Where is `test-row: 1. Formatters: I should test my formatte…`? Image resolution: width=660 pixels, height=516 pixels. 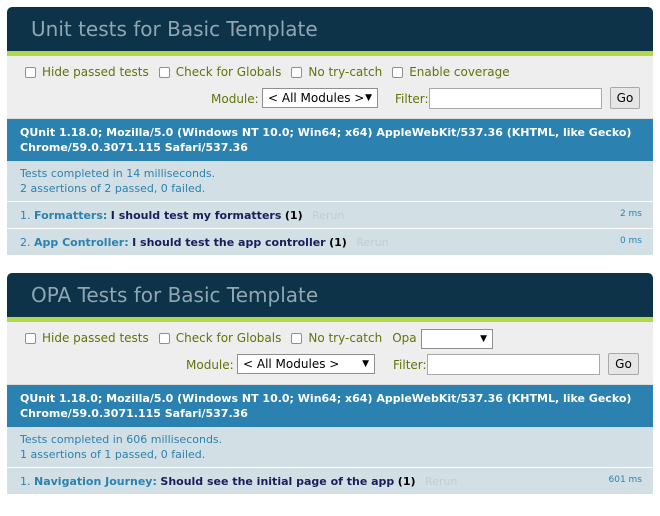
test-row: 1. Formatters: I should test my formatte… is located at coordinates (330, 215).